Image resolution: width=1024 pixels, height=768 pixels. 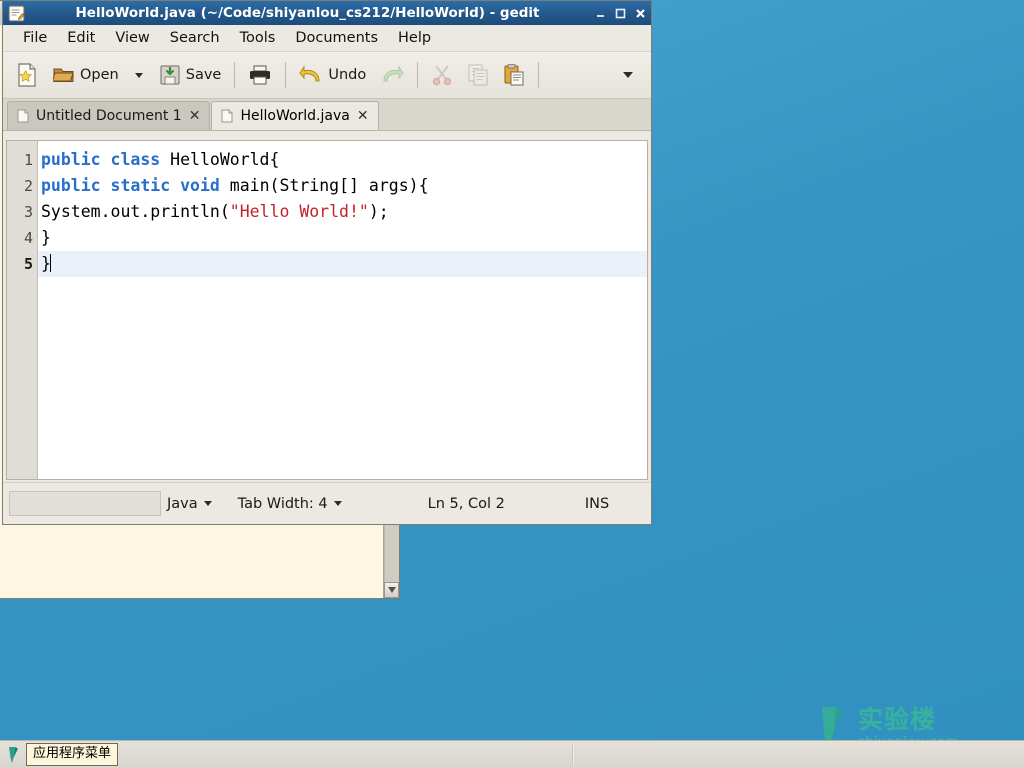 What do you see at coordinates (573, 755) in the screenshot?
I see `taskbar-separator` at bounding box center [573, 755].